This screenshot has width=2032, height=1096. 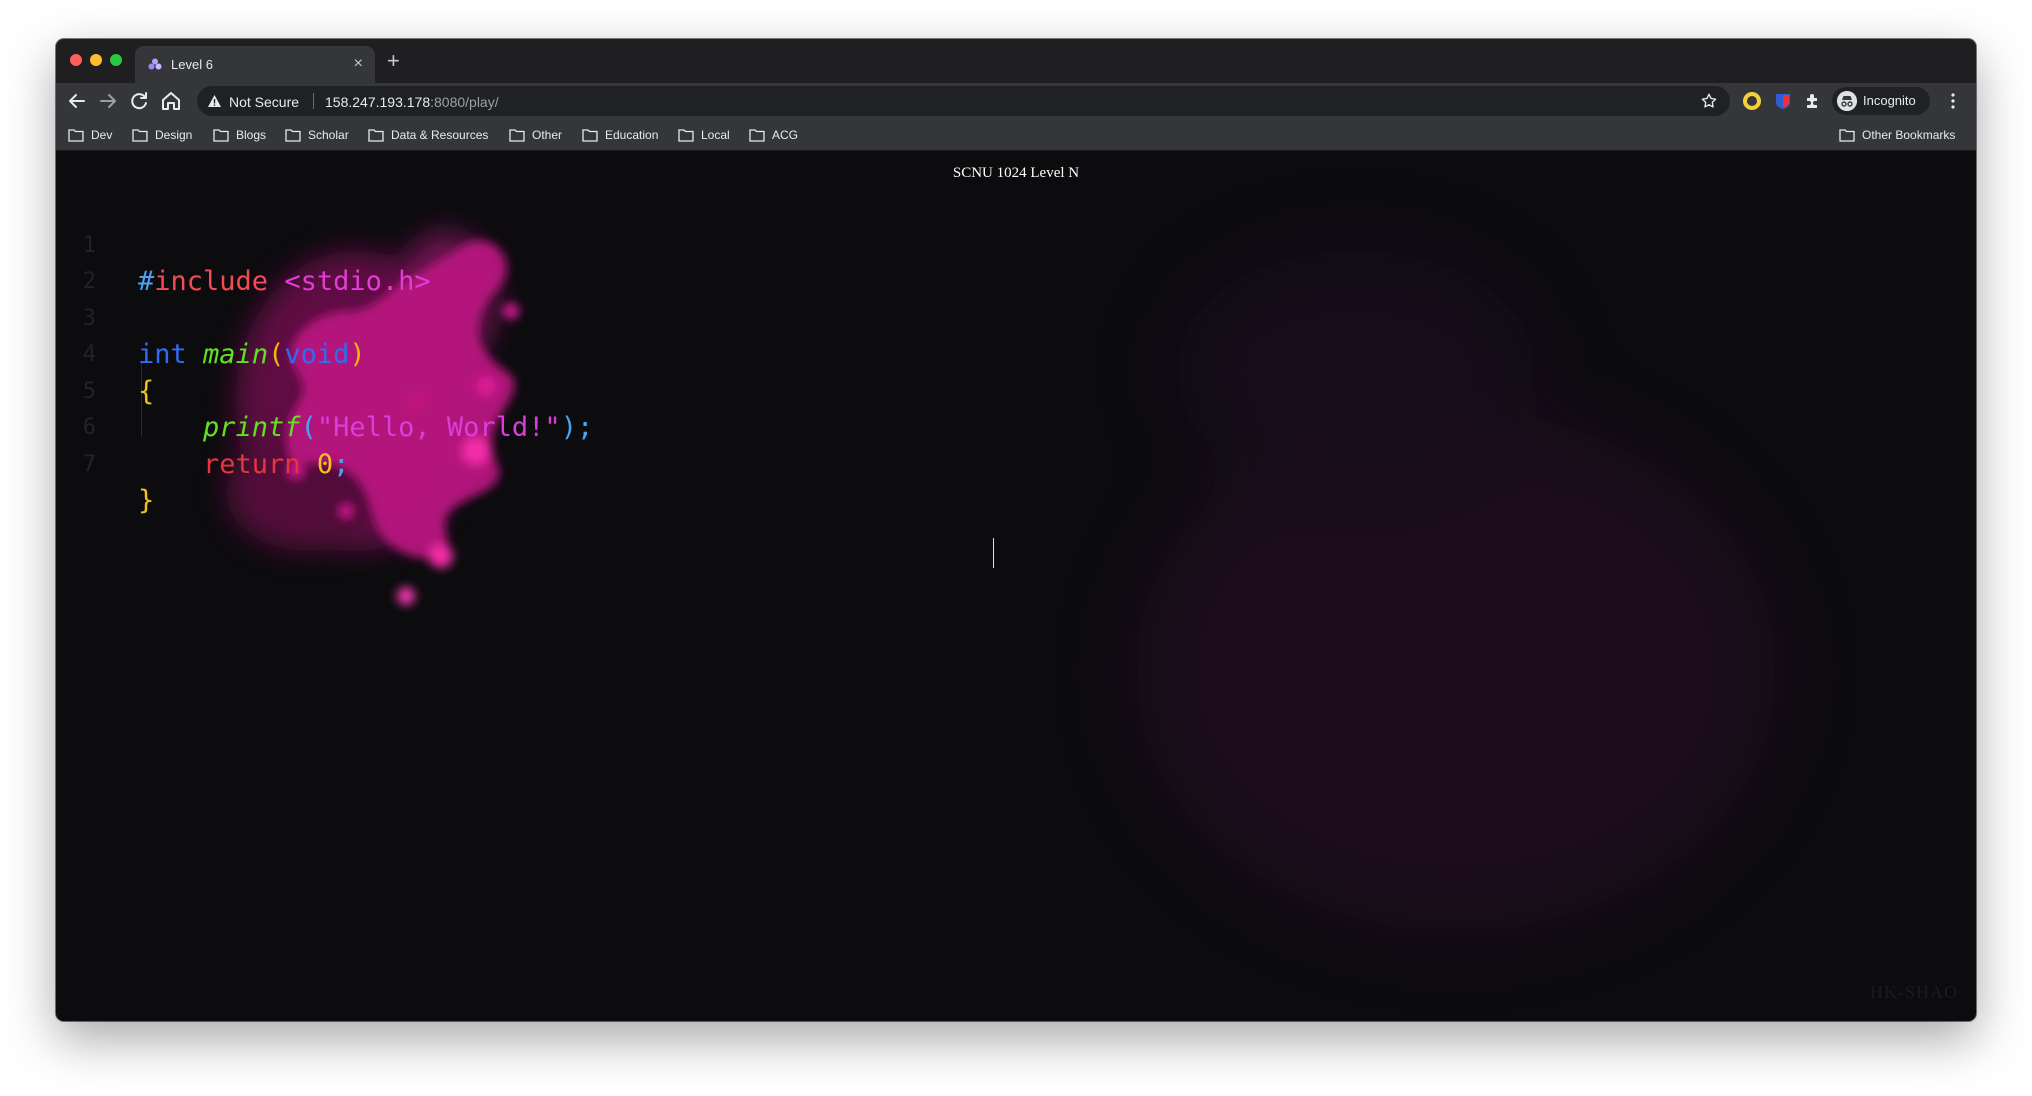 I want to click on token-printf: printf, so click(x=252, y=427).